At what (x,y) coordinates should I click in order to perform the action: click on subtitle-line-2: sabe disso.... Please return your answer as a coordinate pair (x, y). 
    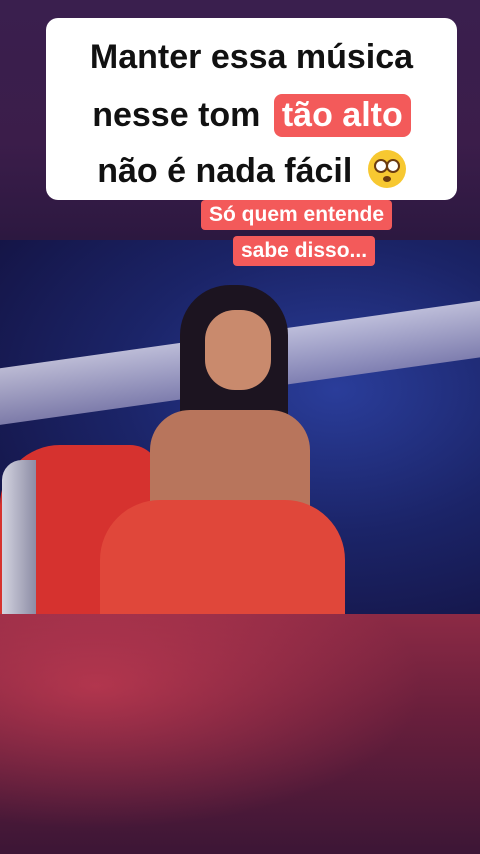
    Looking at the image, I should click on (304, 251).